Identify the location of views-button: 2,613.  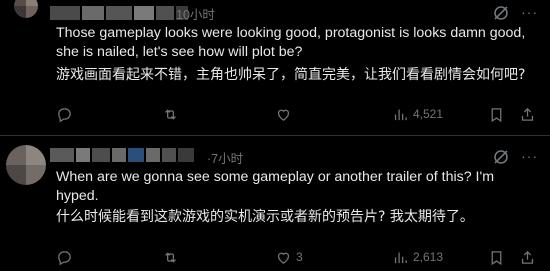
(417, 257).